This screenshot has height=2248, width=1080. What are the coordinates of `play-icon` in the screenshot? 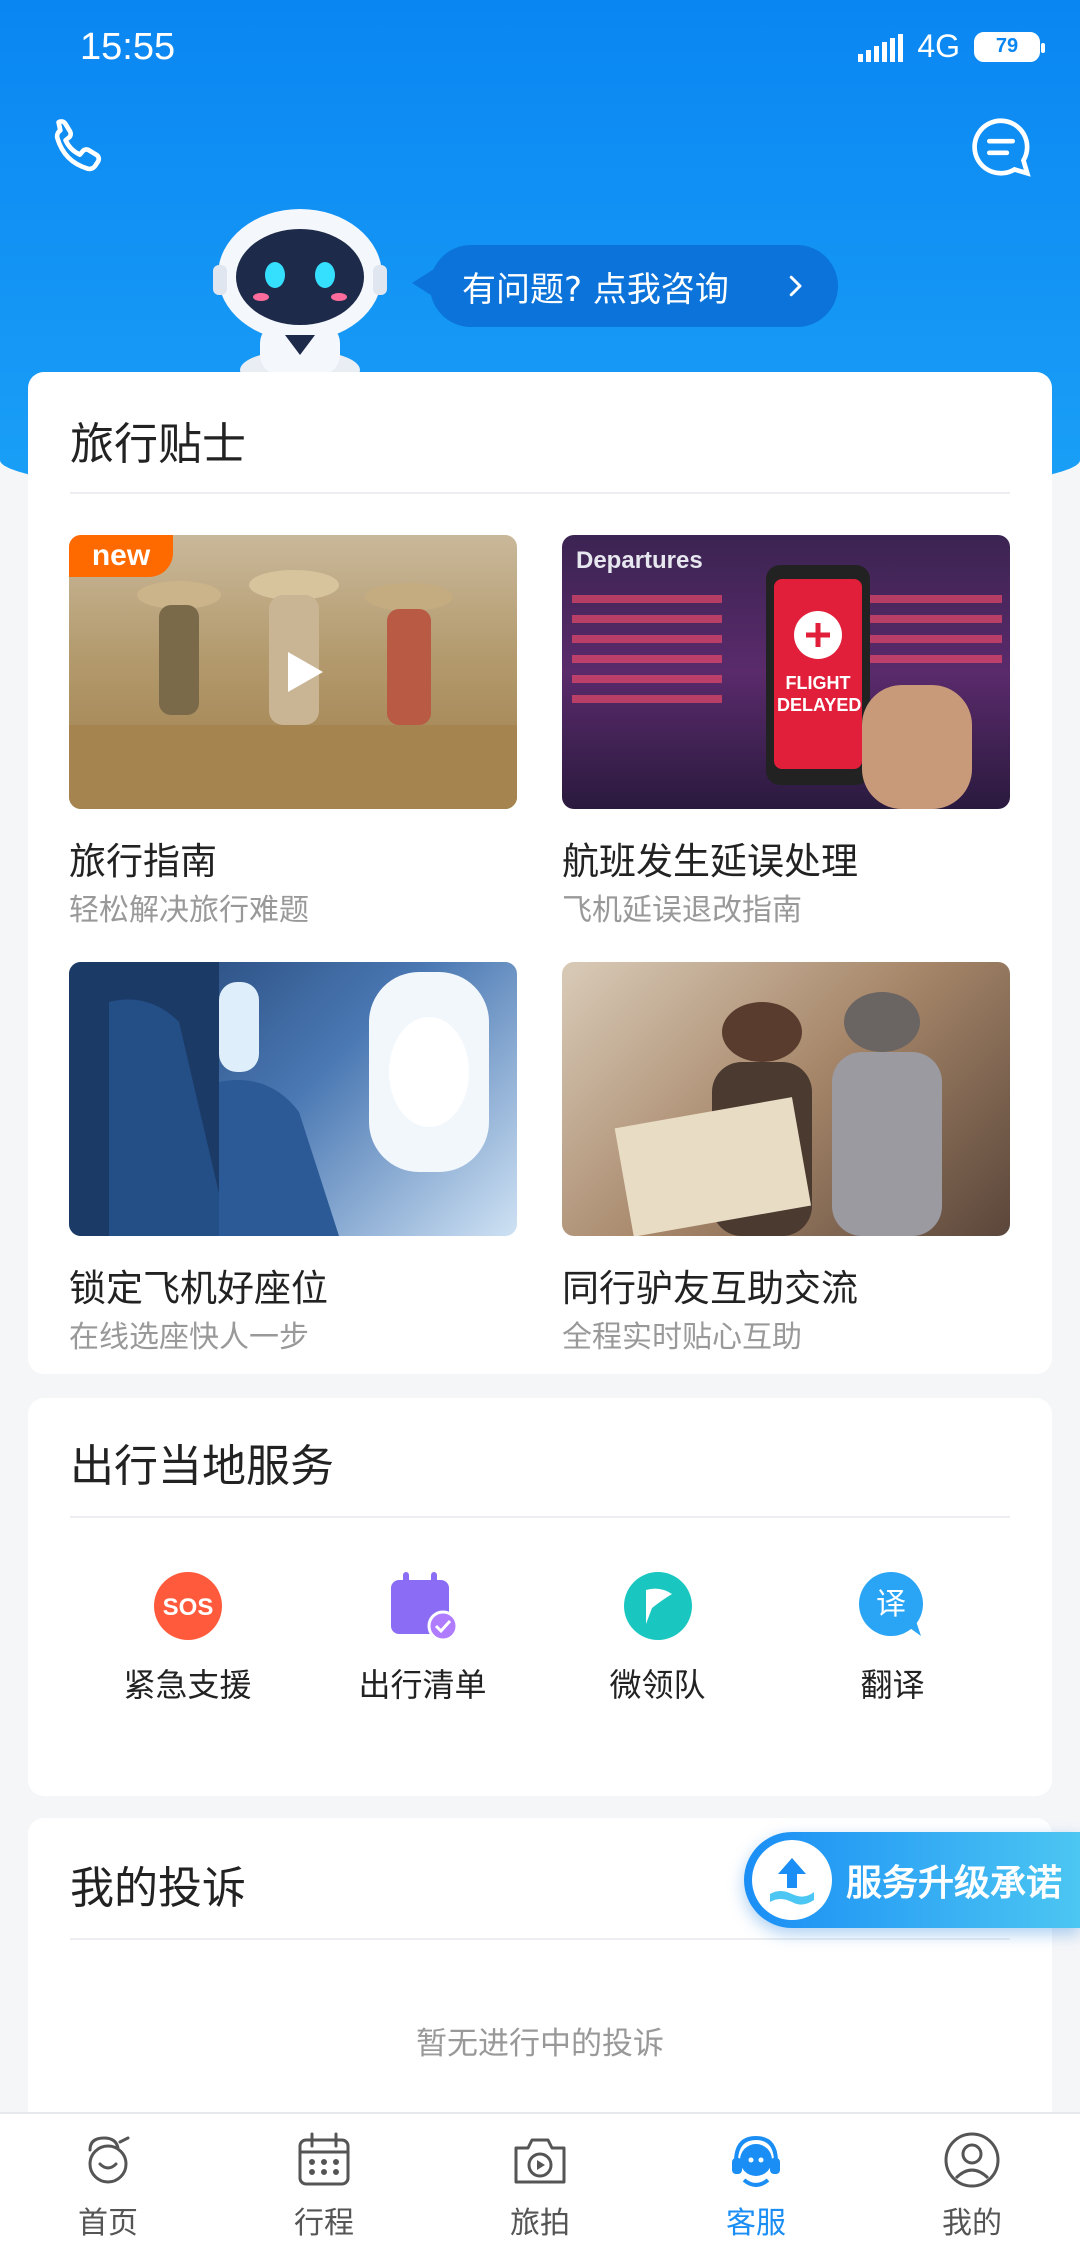 It's located at (305, 672).